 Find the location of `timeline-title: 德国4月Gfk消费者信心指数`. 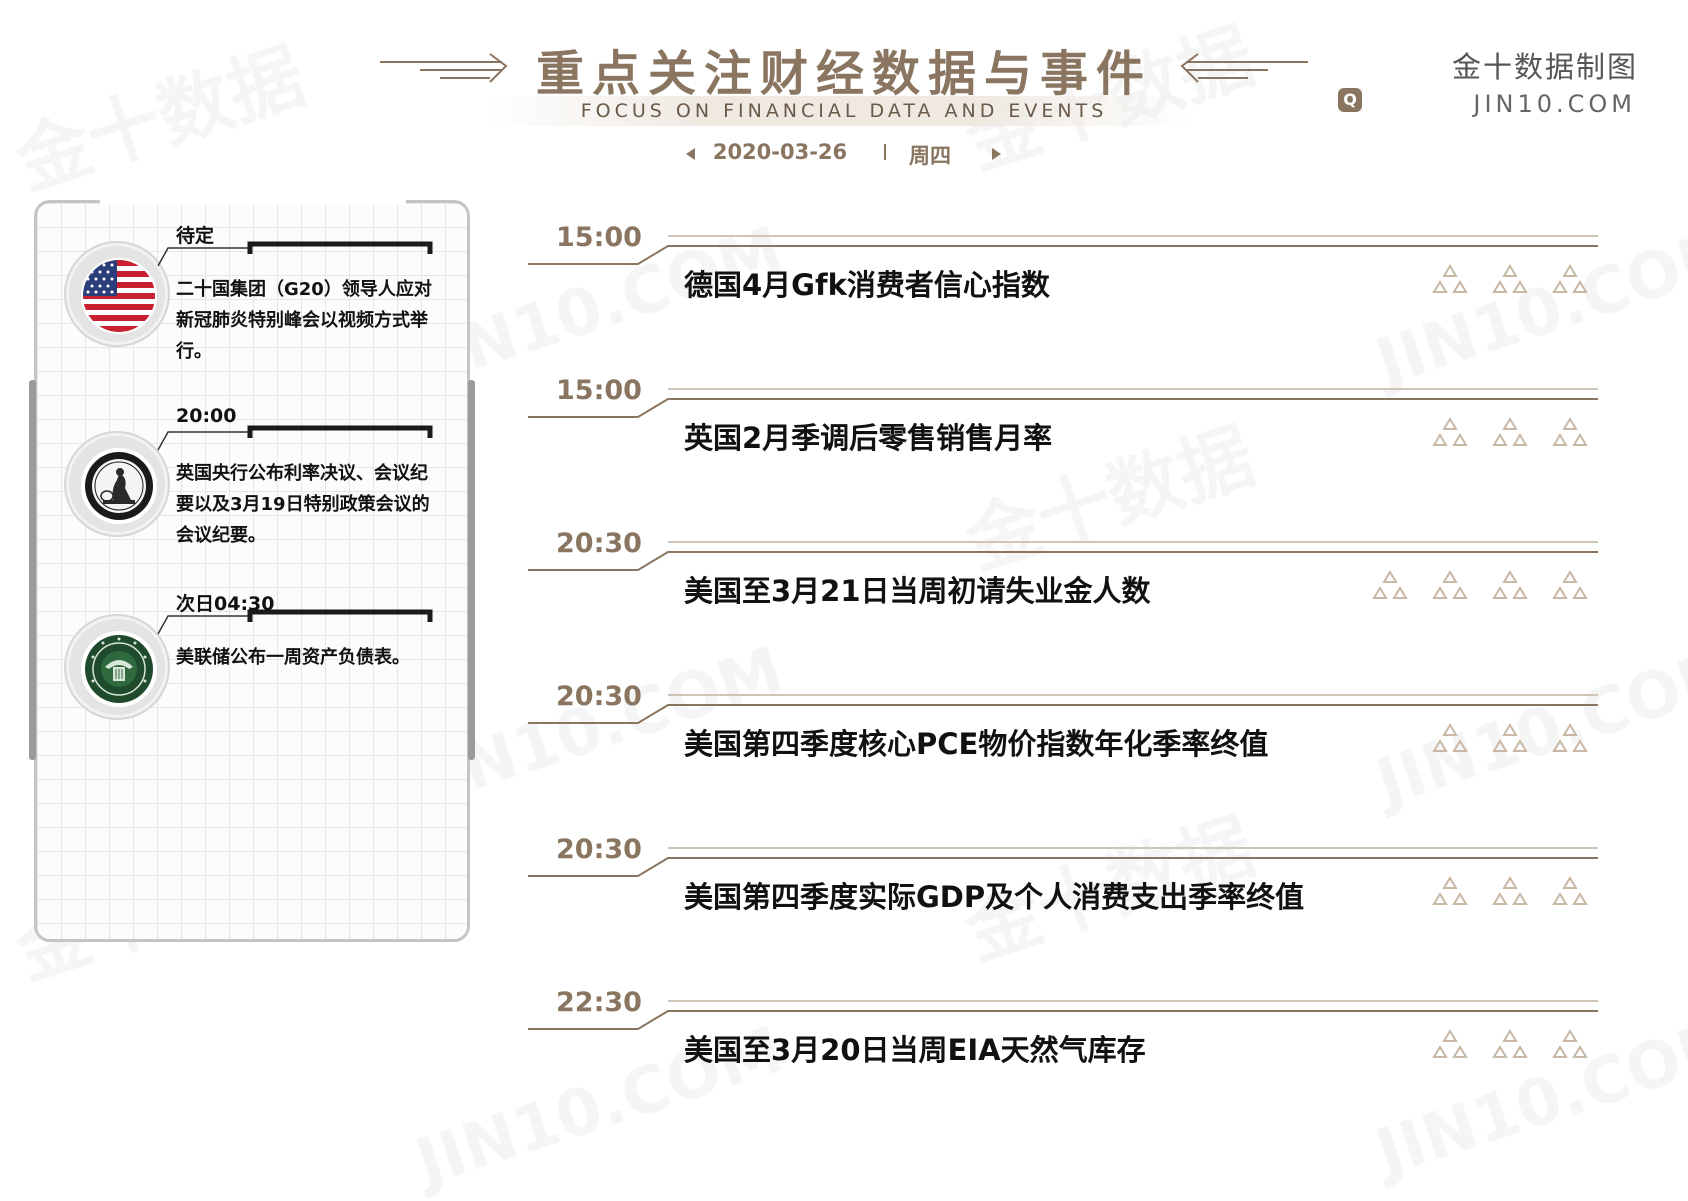

timeline-title: 德国4月Gfk消费者信心指数 is located at coordinates (867, 285).